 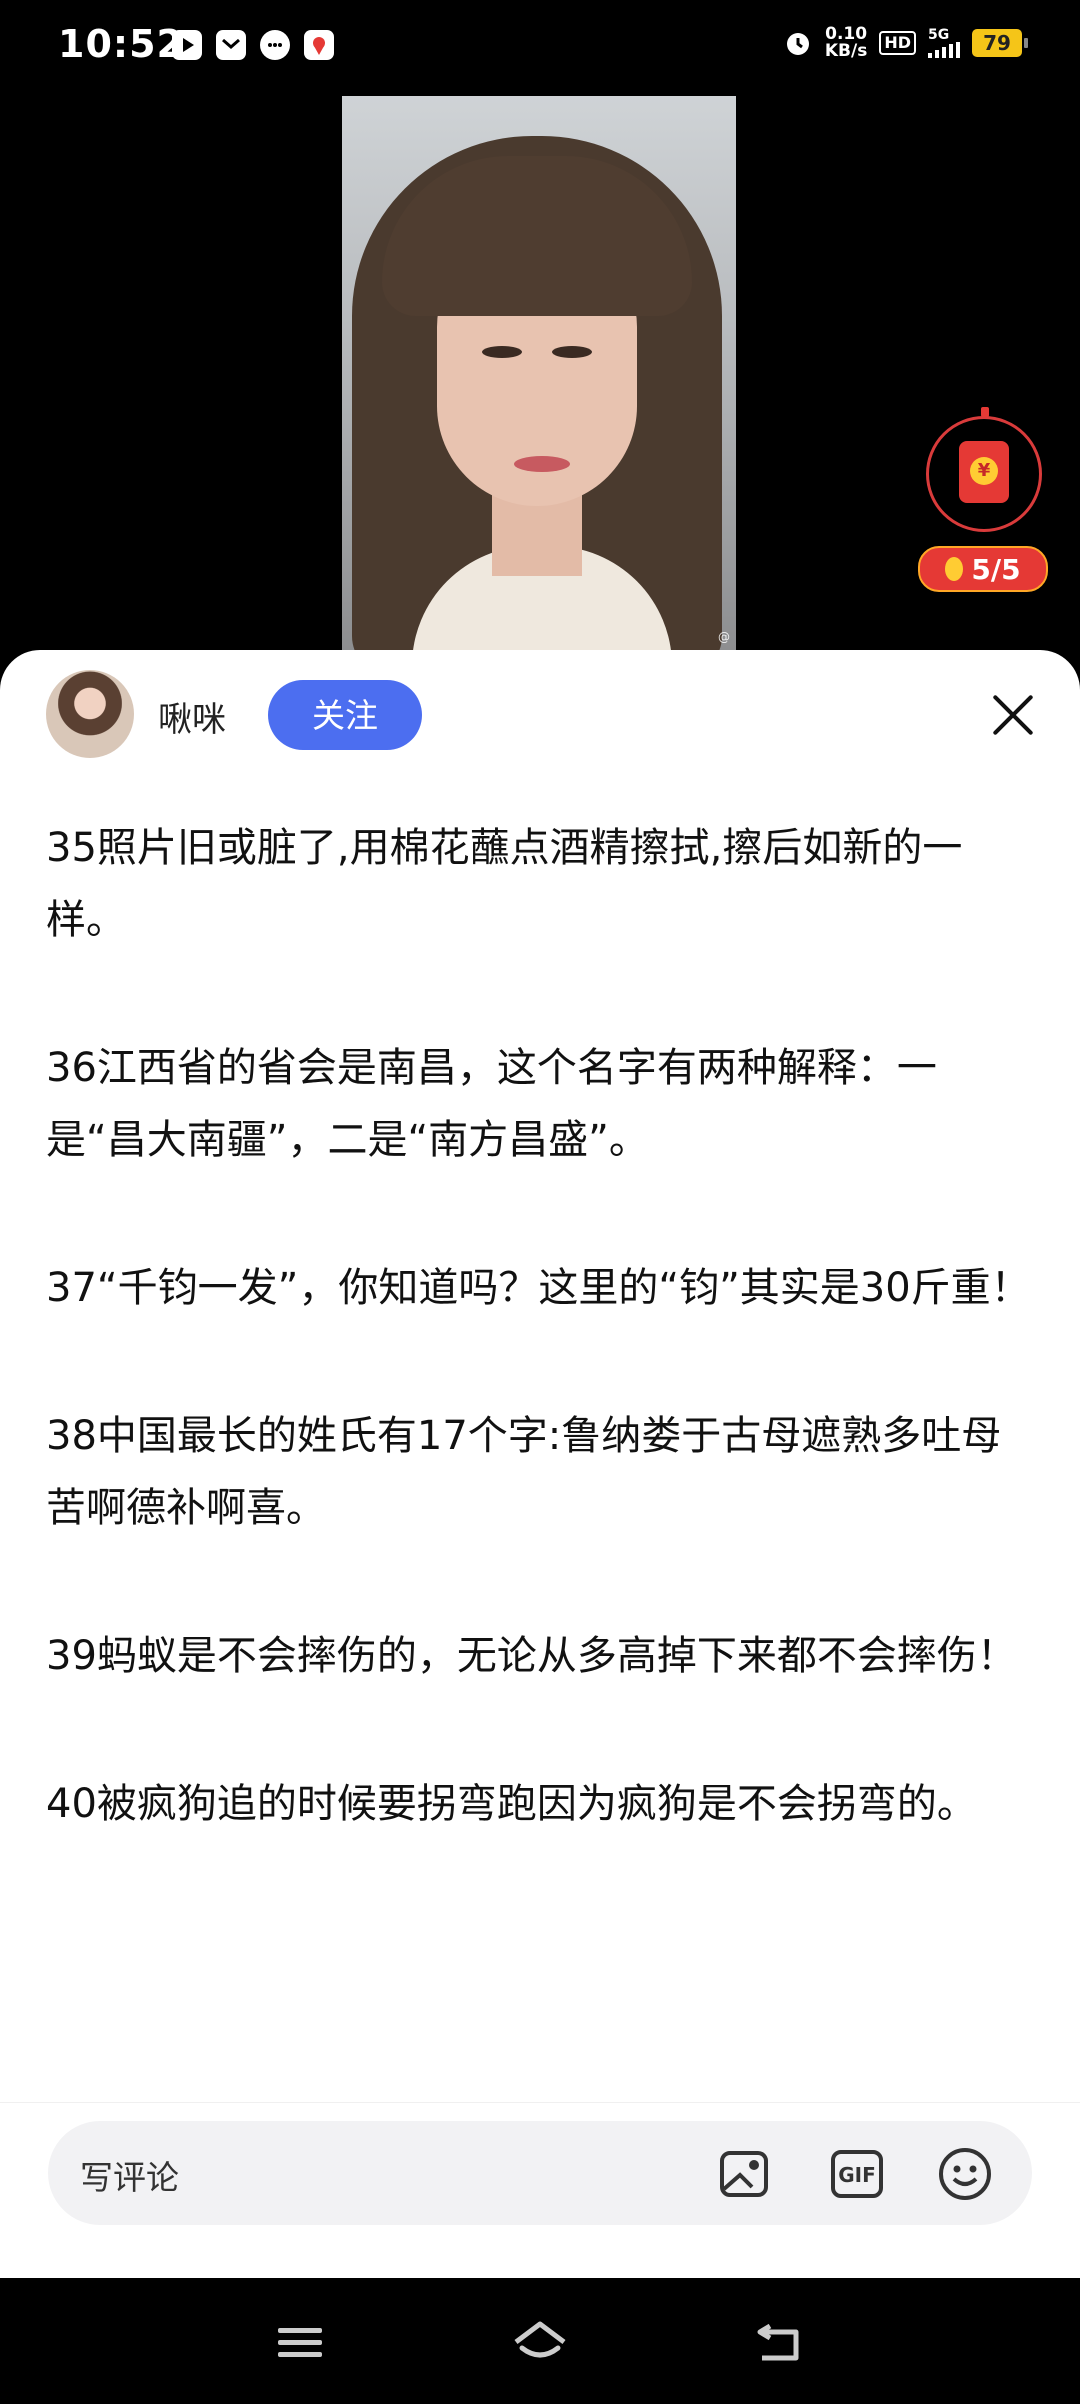 What do you see at coordinates (897, 43) in the screenshot?
I see `hd-voice-badge: HD` at bounding box center [897, 43].